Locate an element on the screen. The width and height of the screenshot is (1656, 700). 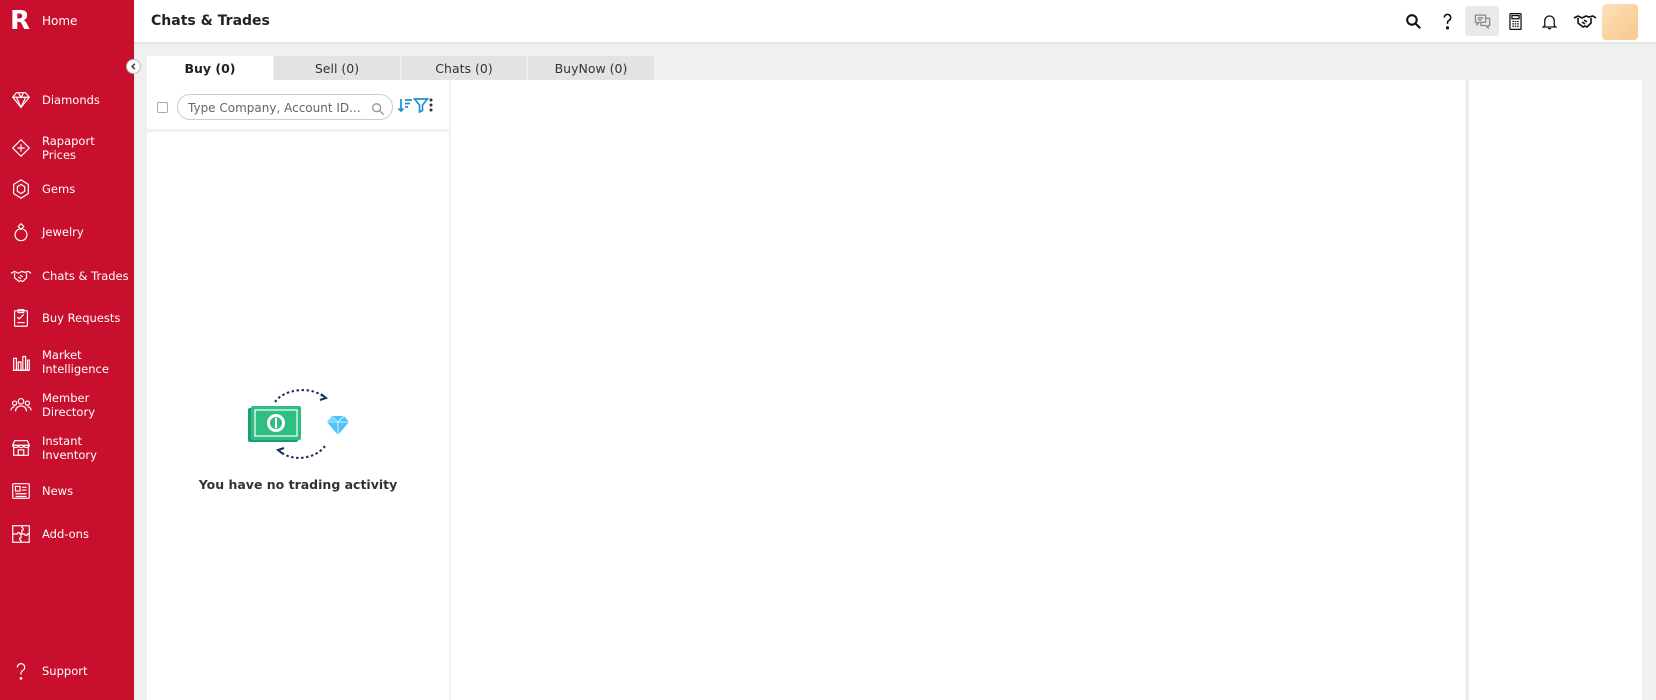
more-options-icon is located at coordinates (431, 105).